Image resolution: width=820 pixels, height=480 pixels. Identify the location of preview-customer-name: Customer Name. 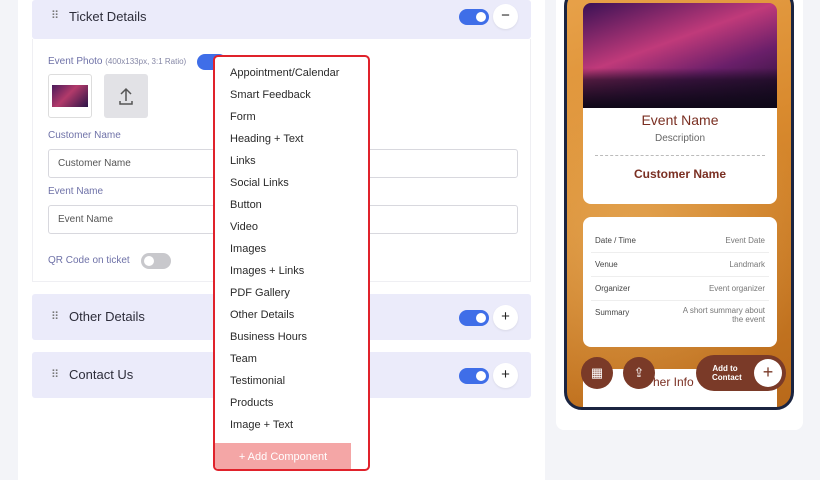
(680, 174).